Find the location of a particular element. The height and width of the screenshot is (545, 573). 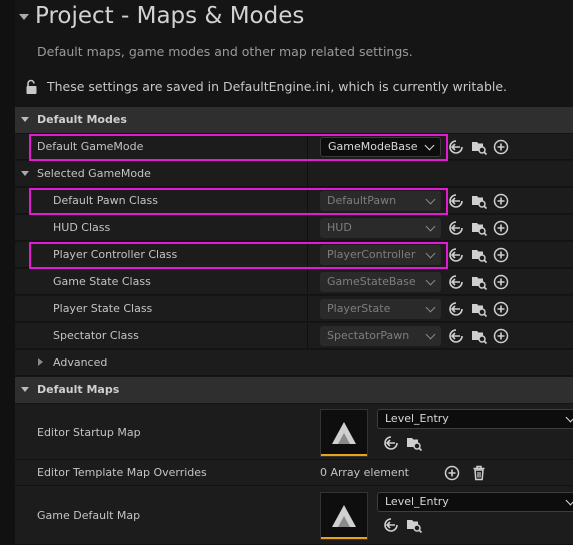

unlock-icon is located at coordinates (32, 87).